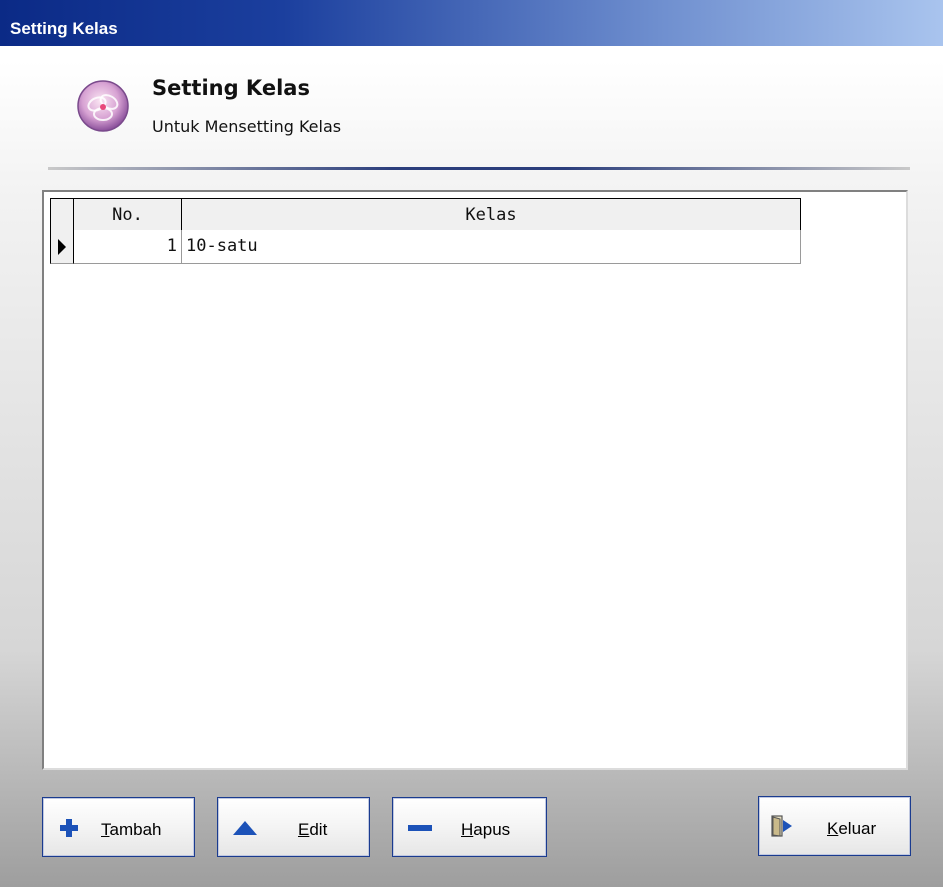  I want to click on hapus-label: Hapus, so click(486, 829).